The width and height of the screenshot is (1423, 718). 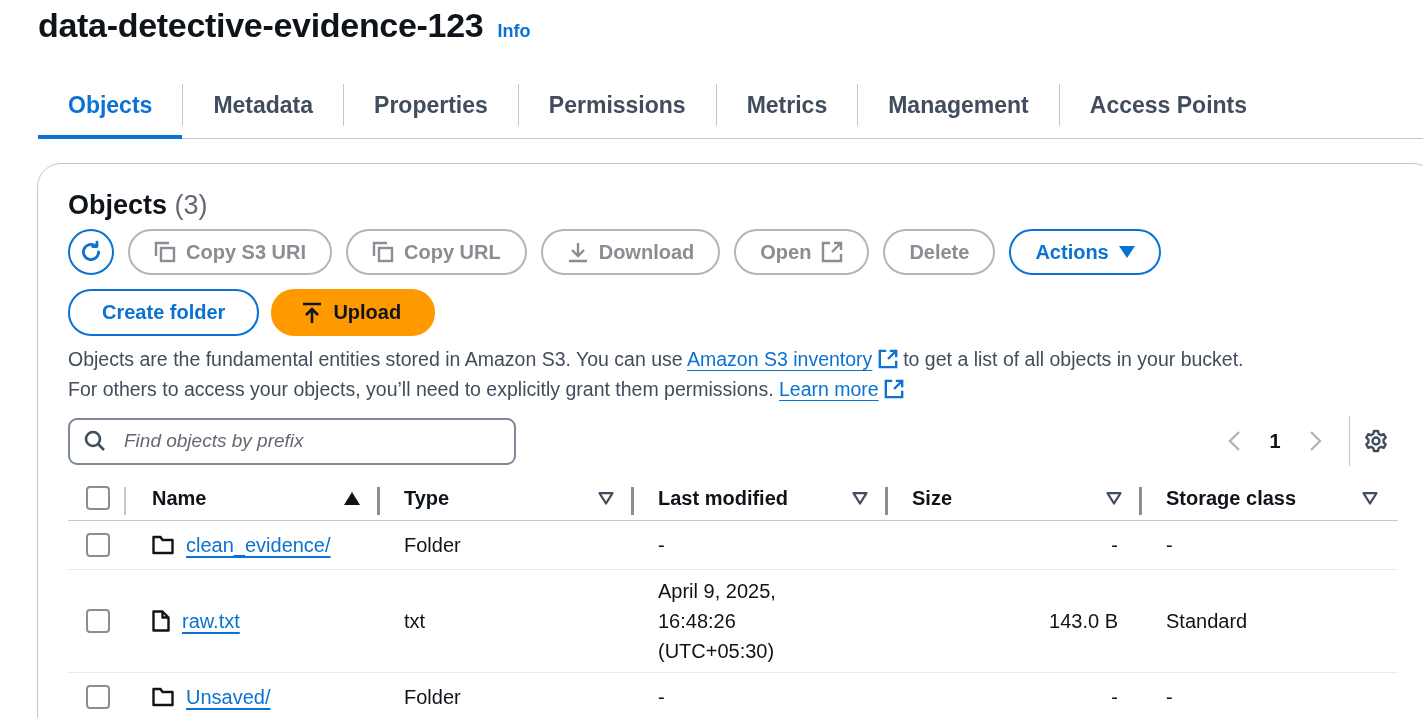 I want to click on column-header: Name, so click(x=179, y=498).